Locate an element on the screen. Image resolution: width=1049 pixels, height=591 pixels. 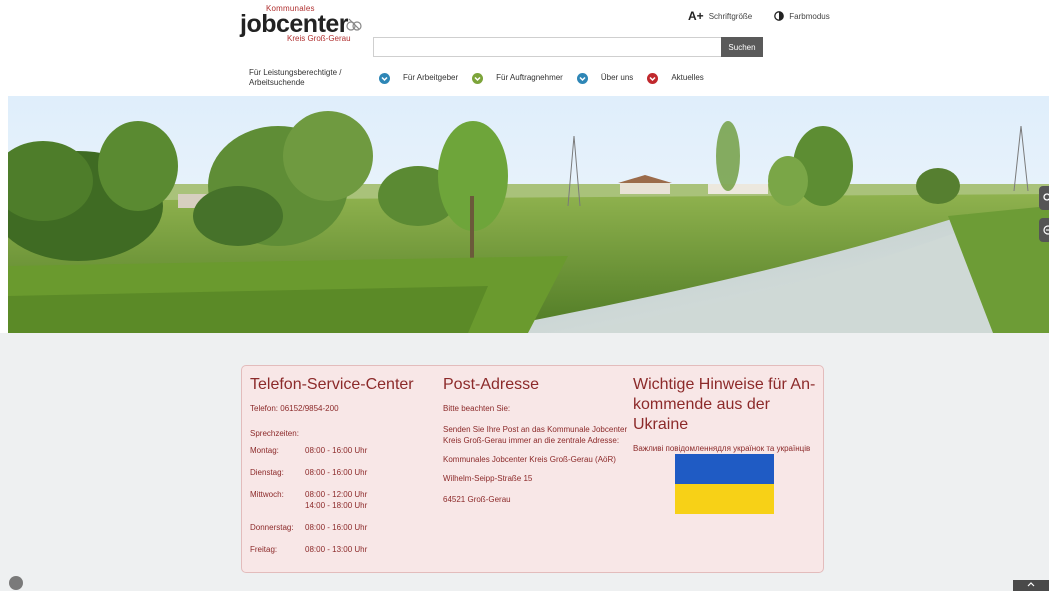
chevron-up-icon is located at coordinates (1031, 584).